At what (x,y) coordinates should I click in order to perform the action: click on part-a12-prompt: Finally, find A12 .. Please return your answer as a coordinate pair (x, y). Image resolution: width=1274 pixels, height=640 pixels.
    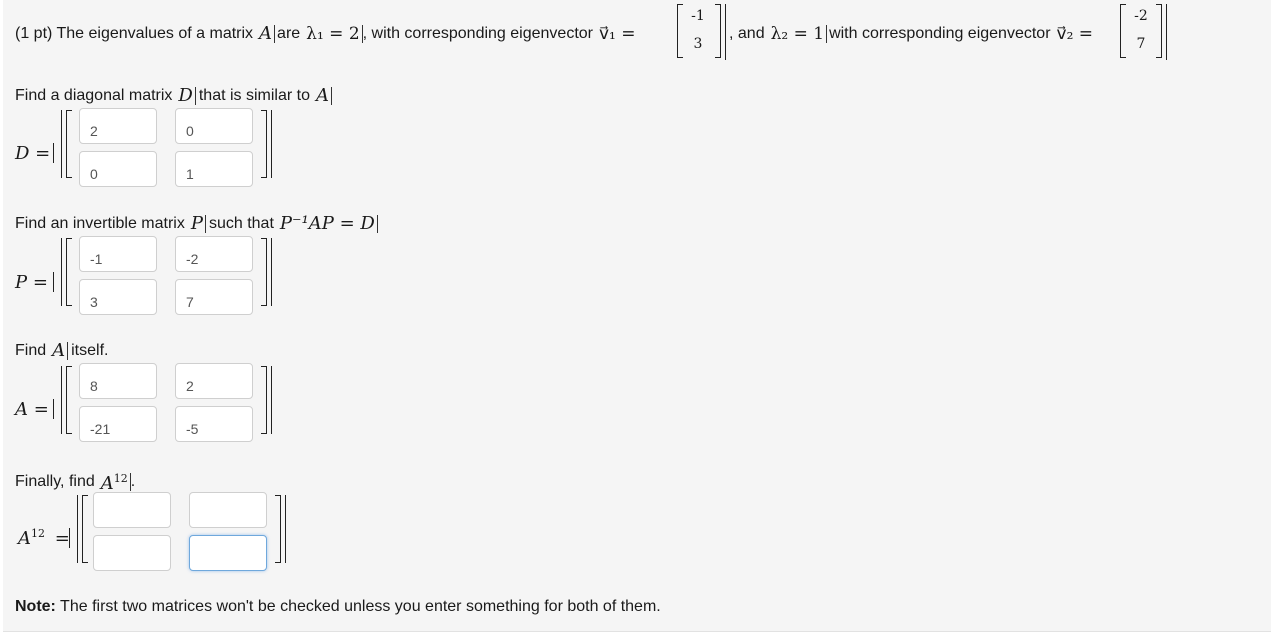
    Looking at the image, I should click on (75, 481).